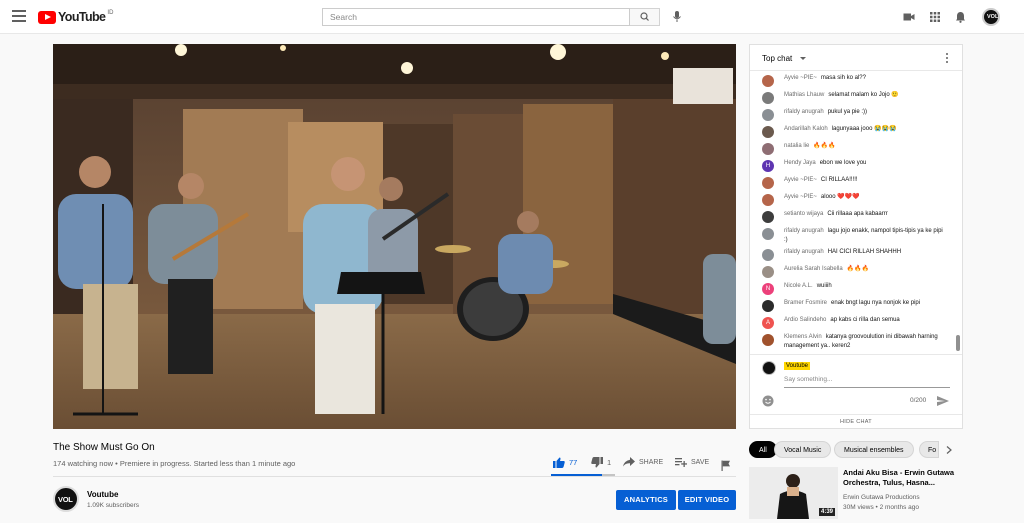 Image resolution: width=1024 pixels, height=523 pixels. Describe the element at coordinates (839, 180) in the screenshot. I see `chat-message-text: CI RILLAA!!!!!` at that location.